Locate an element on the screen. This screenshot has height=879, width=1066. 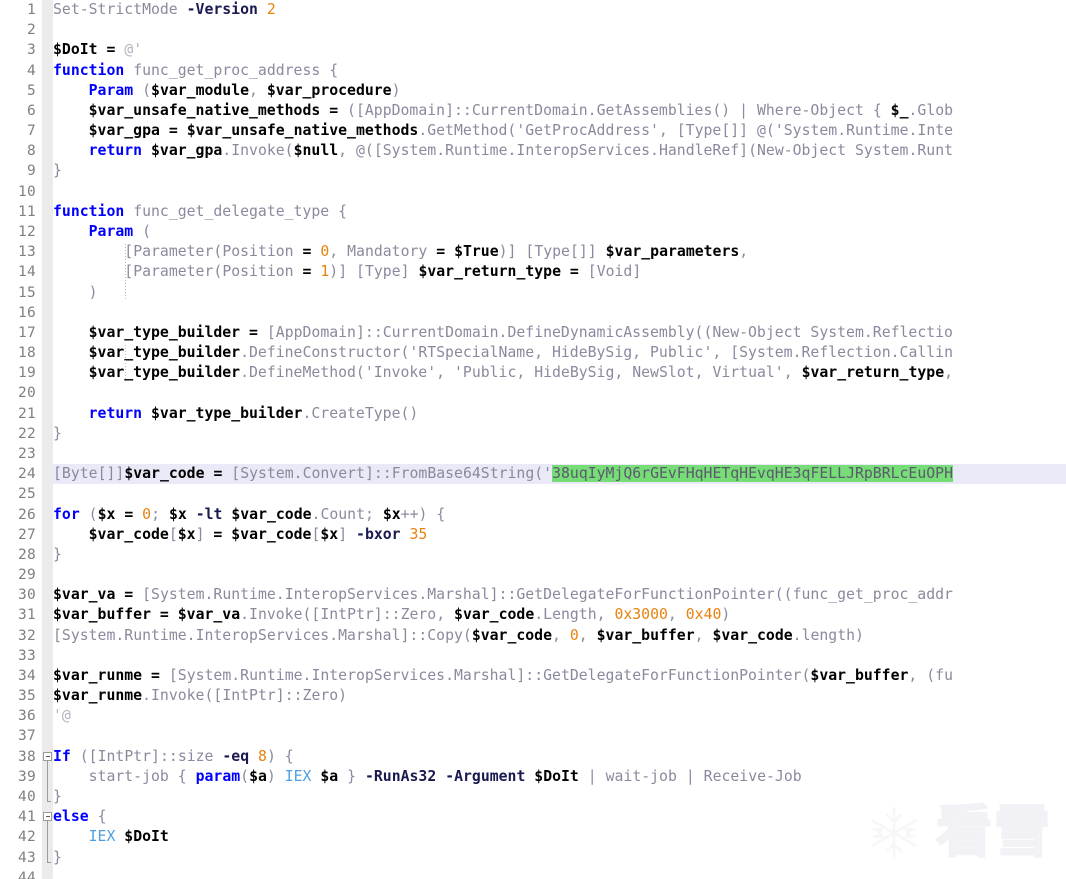
code-line: function func_get_proc_address { is located at coordinates (559, 71).